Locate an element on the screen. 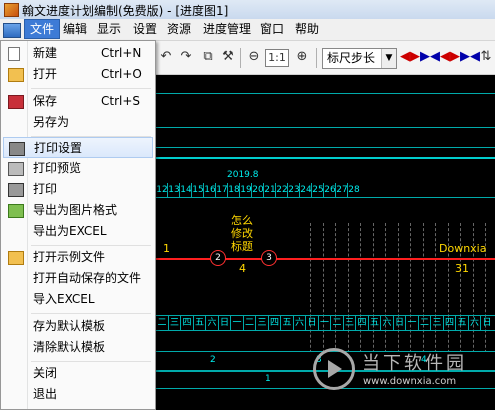 The width and height of the screenshot is (495, 410). task-note-line1: 怎么 is located at coordinates (242, 220).